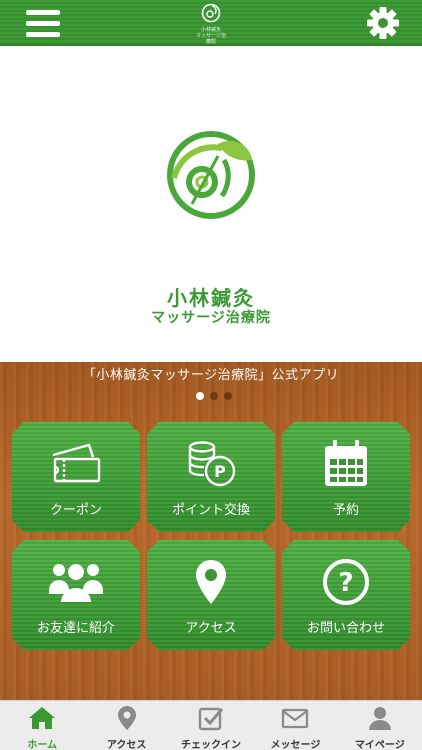 The image size is (422, 750). What do you see at coordinates (379, 745) in the screenshot?
I see `tab-mypage-label: マイページ` at bounding box center [379, 745].